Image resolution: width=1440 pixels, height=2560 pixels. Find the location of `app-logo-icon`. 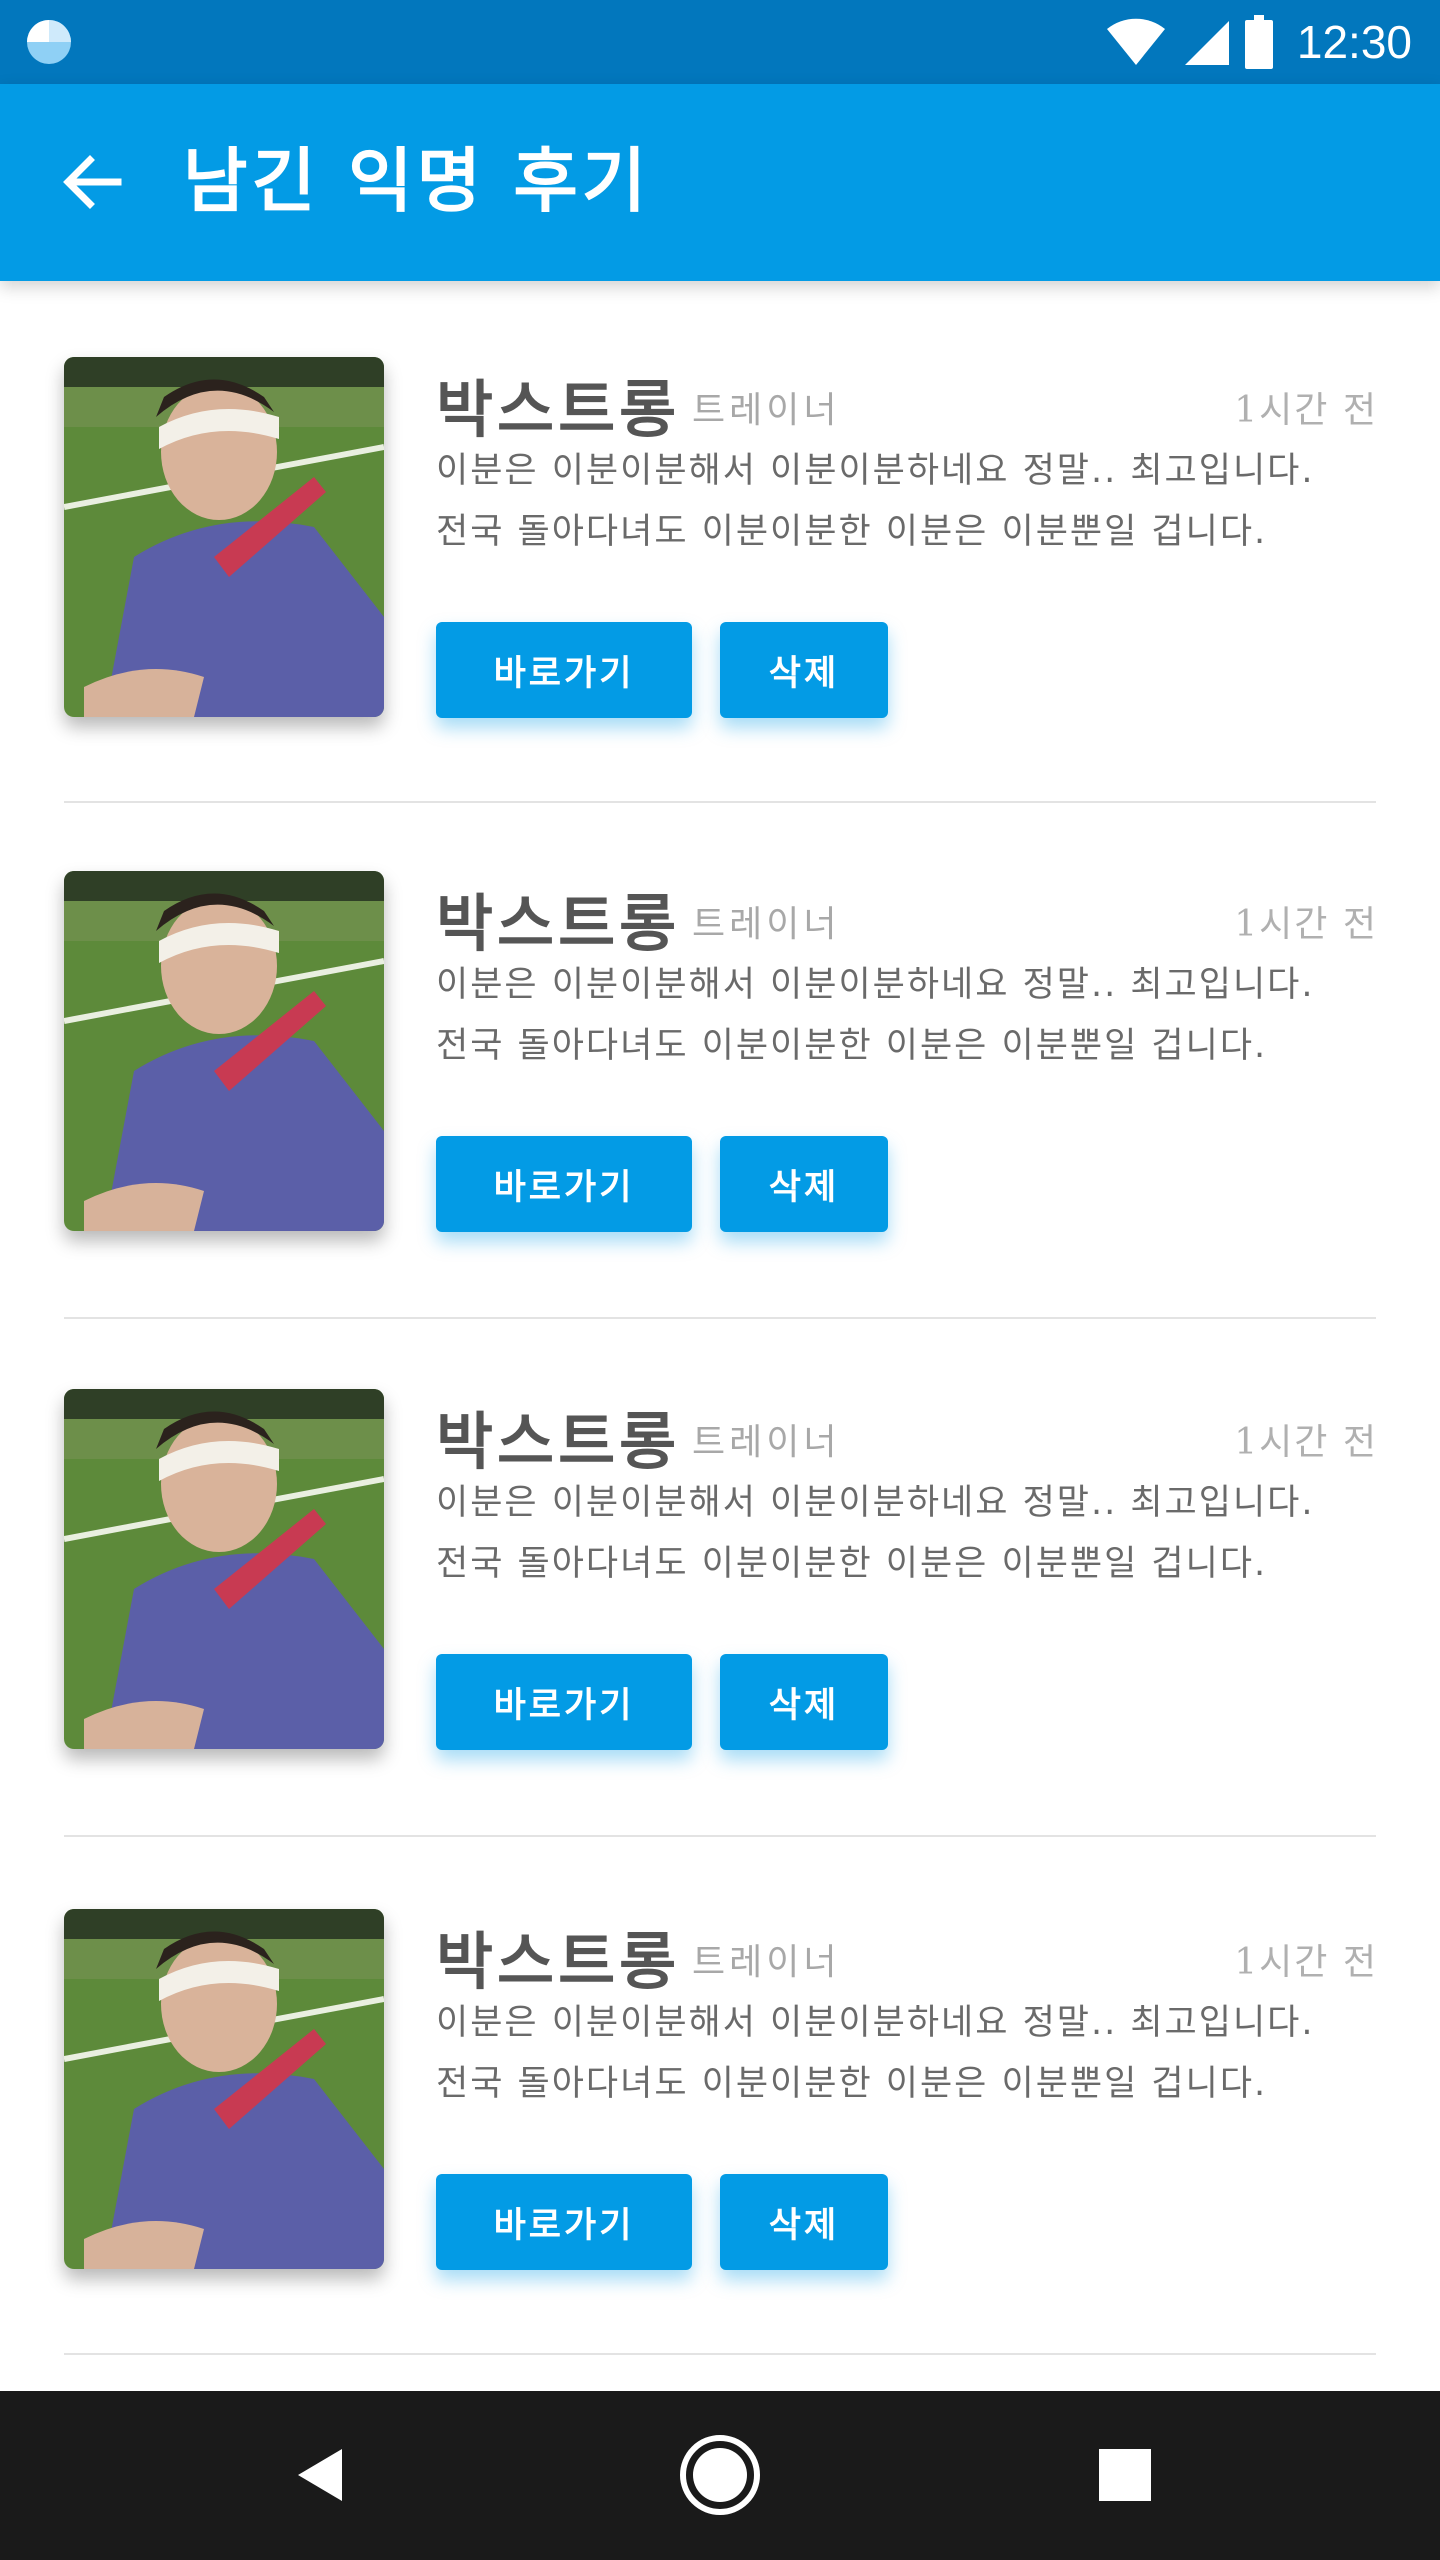

app-logo-icon is located at coordinates (49, 42).